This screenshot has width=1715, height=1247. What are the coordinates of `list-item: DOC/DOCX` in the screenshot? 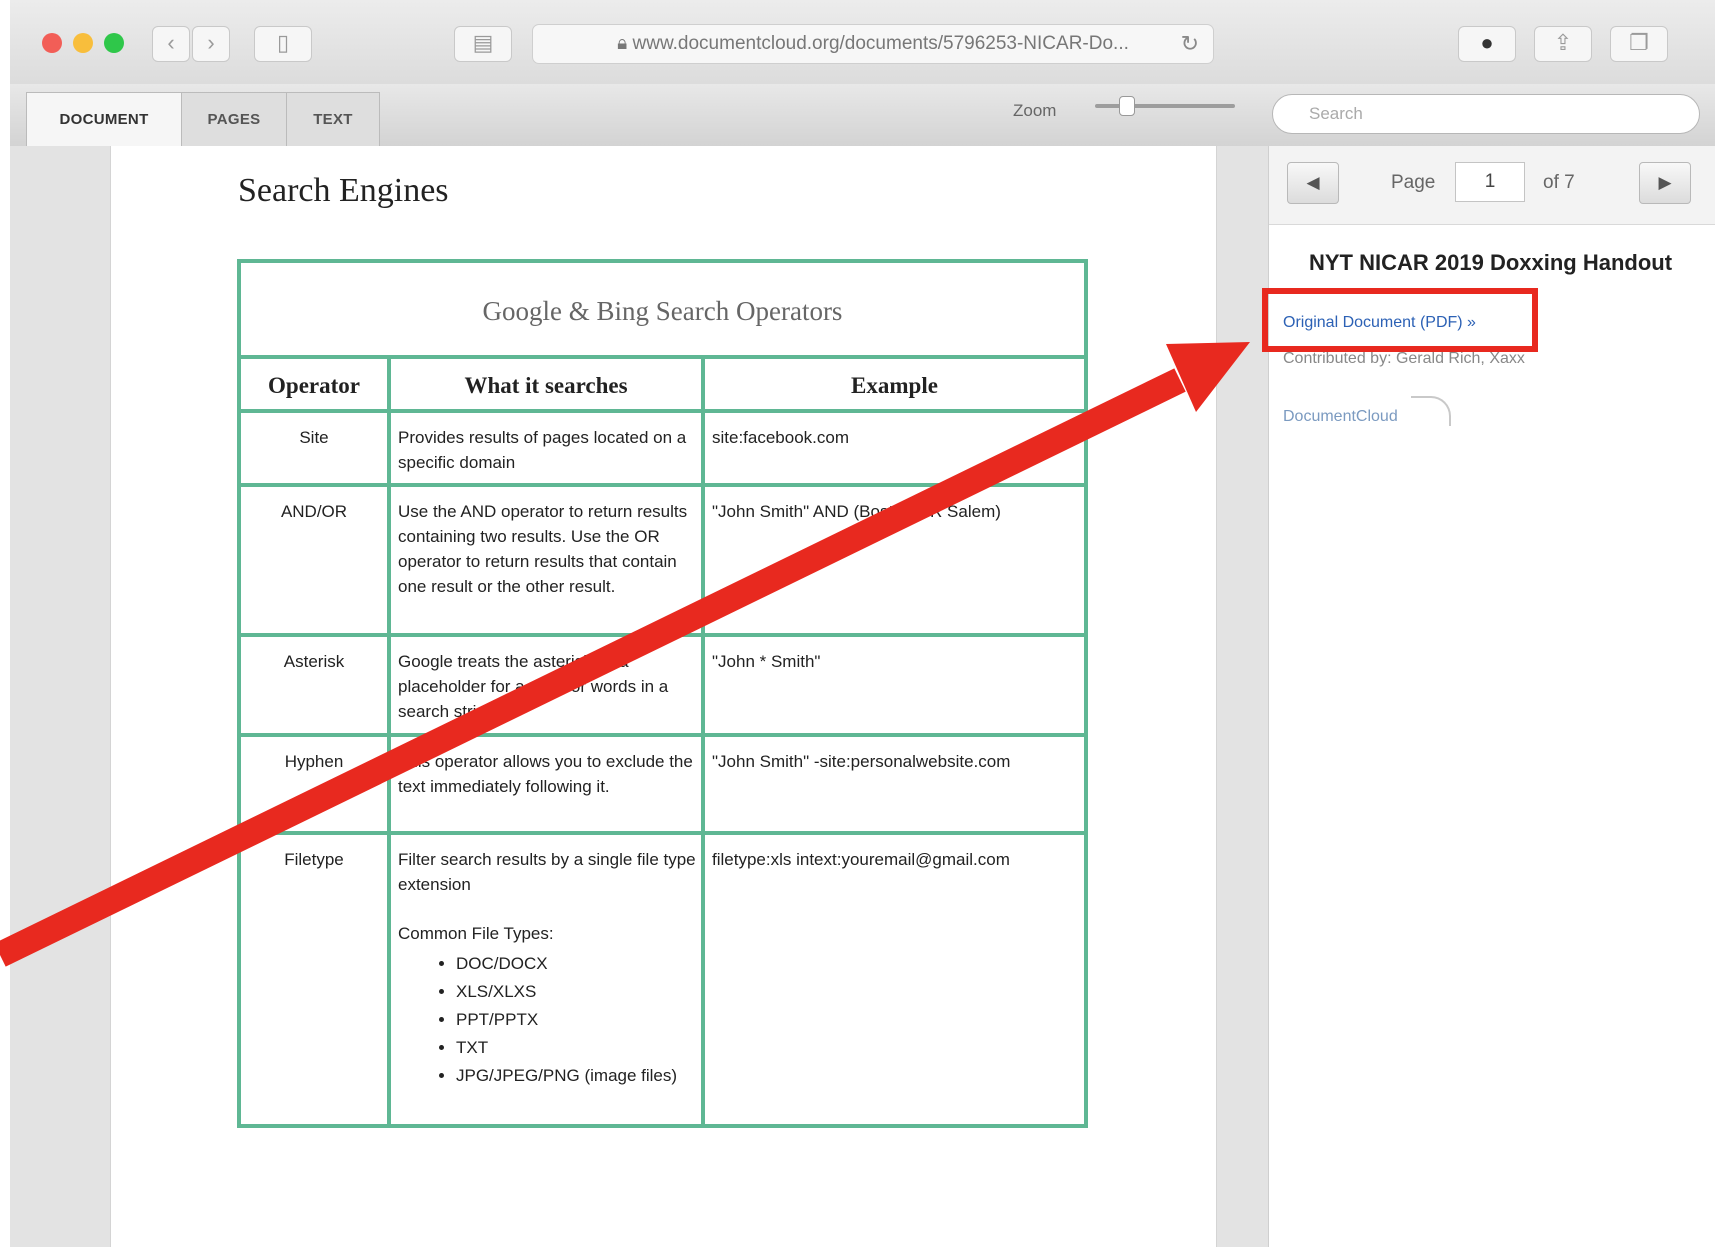 It's located at (576, 964).